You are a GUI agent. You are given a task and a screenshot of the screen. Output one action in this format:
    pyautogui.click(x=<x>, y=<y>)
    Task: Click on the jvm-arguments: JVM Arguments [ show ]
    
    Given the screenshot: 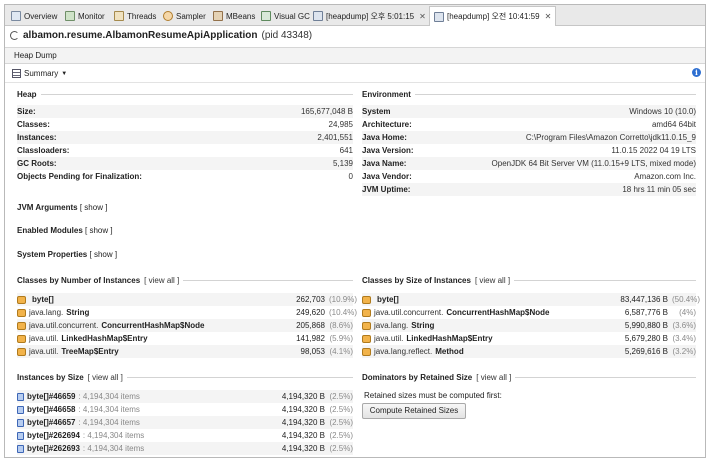 What is the action you would take?
    pyautogui.click(x=62, y=207)
    